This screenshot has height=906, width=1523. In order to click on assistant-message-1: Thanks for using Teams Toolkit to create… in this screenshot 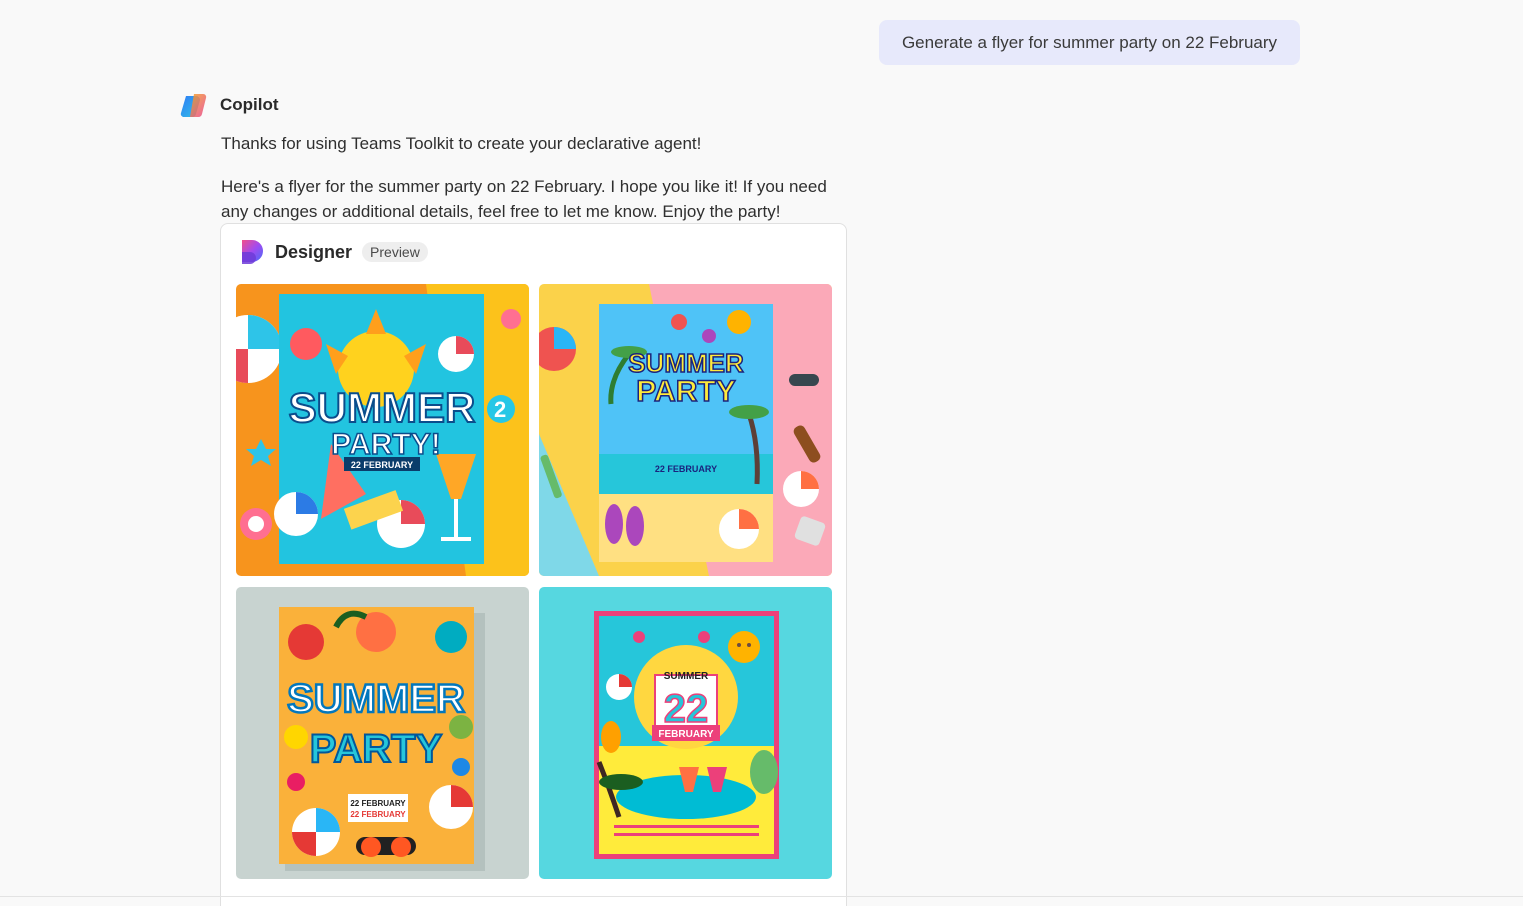, I will do `click(461, 143)`.